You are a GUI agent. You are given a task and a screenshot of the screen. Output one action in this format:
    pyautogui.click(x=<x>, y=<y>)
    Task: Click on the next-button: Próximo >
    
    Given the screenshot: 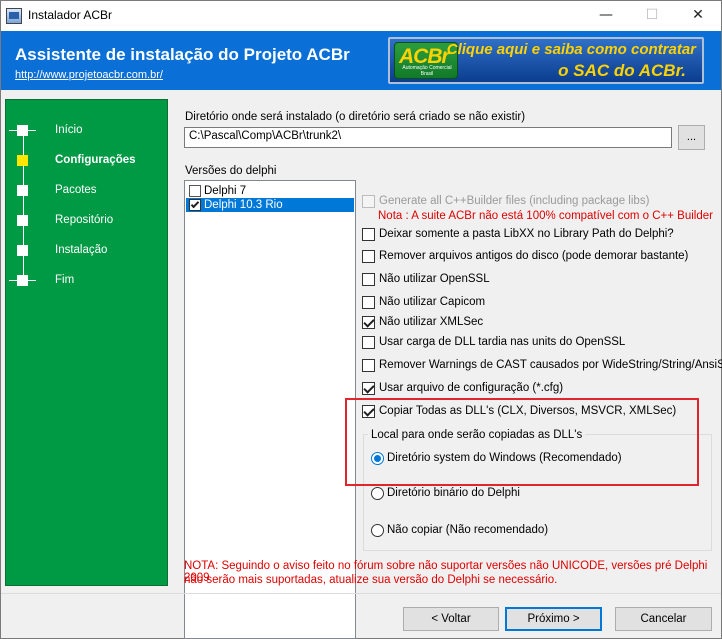 What is the action you would take?
    pyautogui.click(x=553, y=619)
    